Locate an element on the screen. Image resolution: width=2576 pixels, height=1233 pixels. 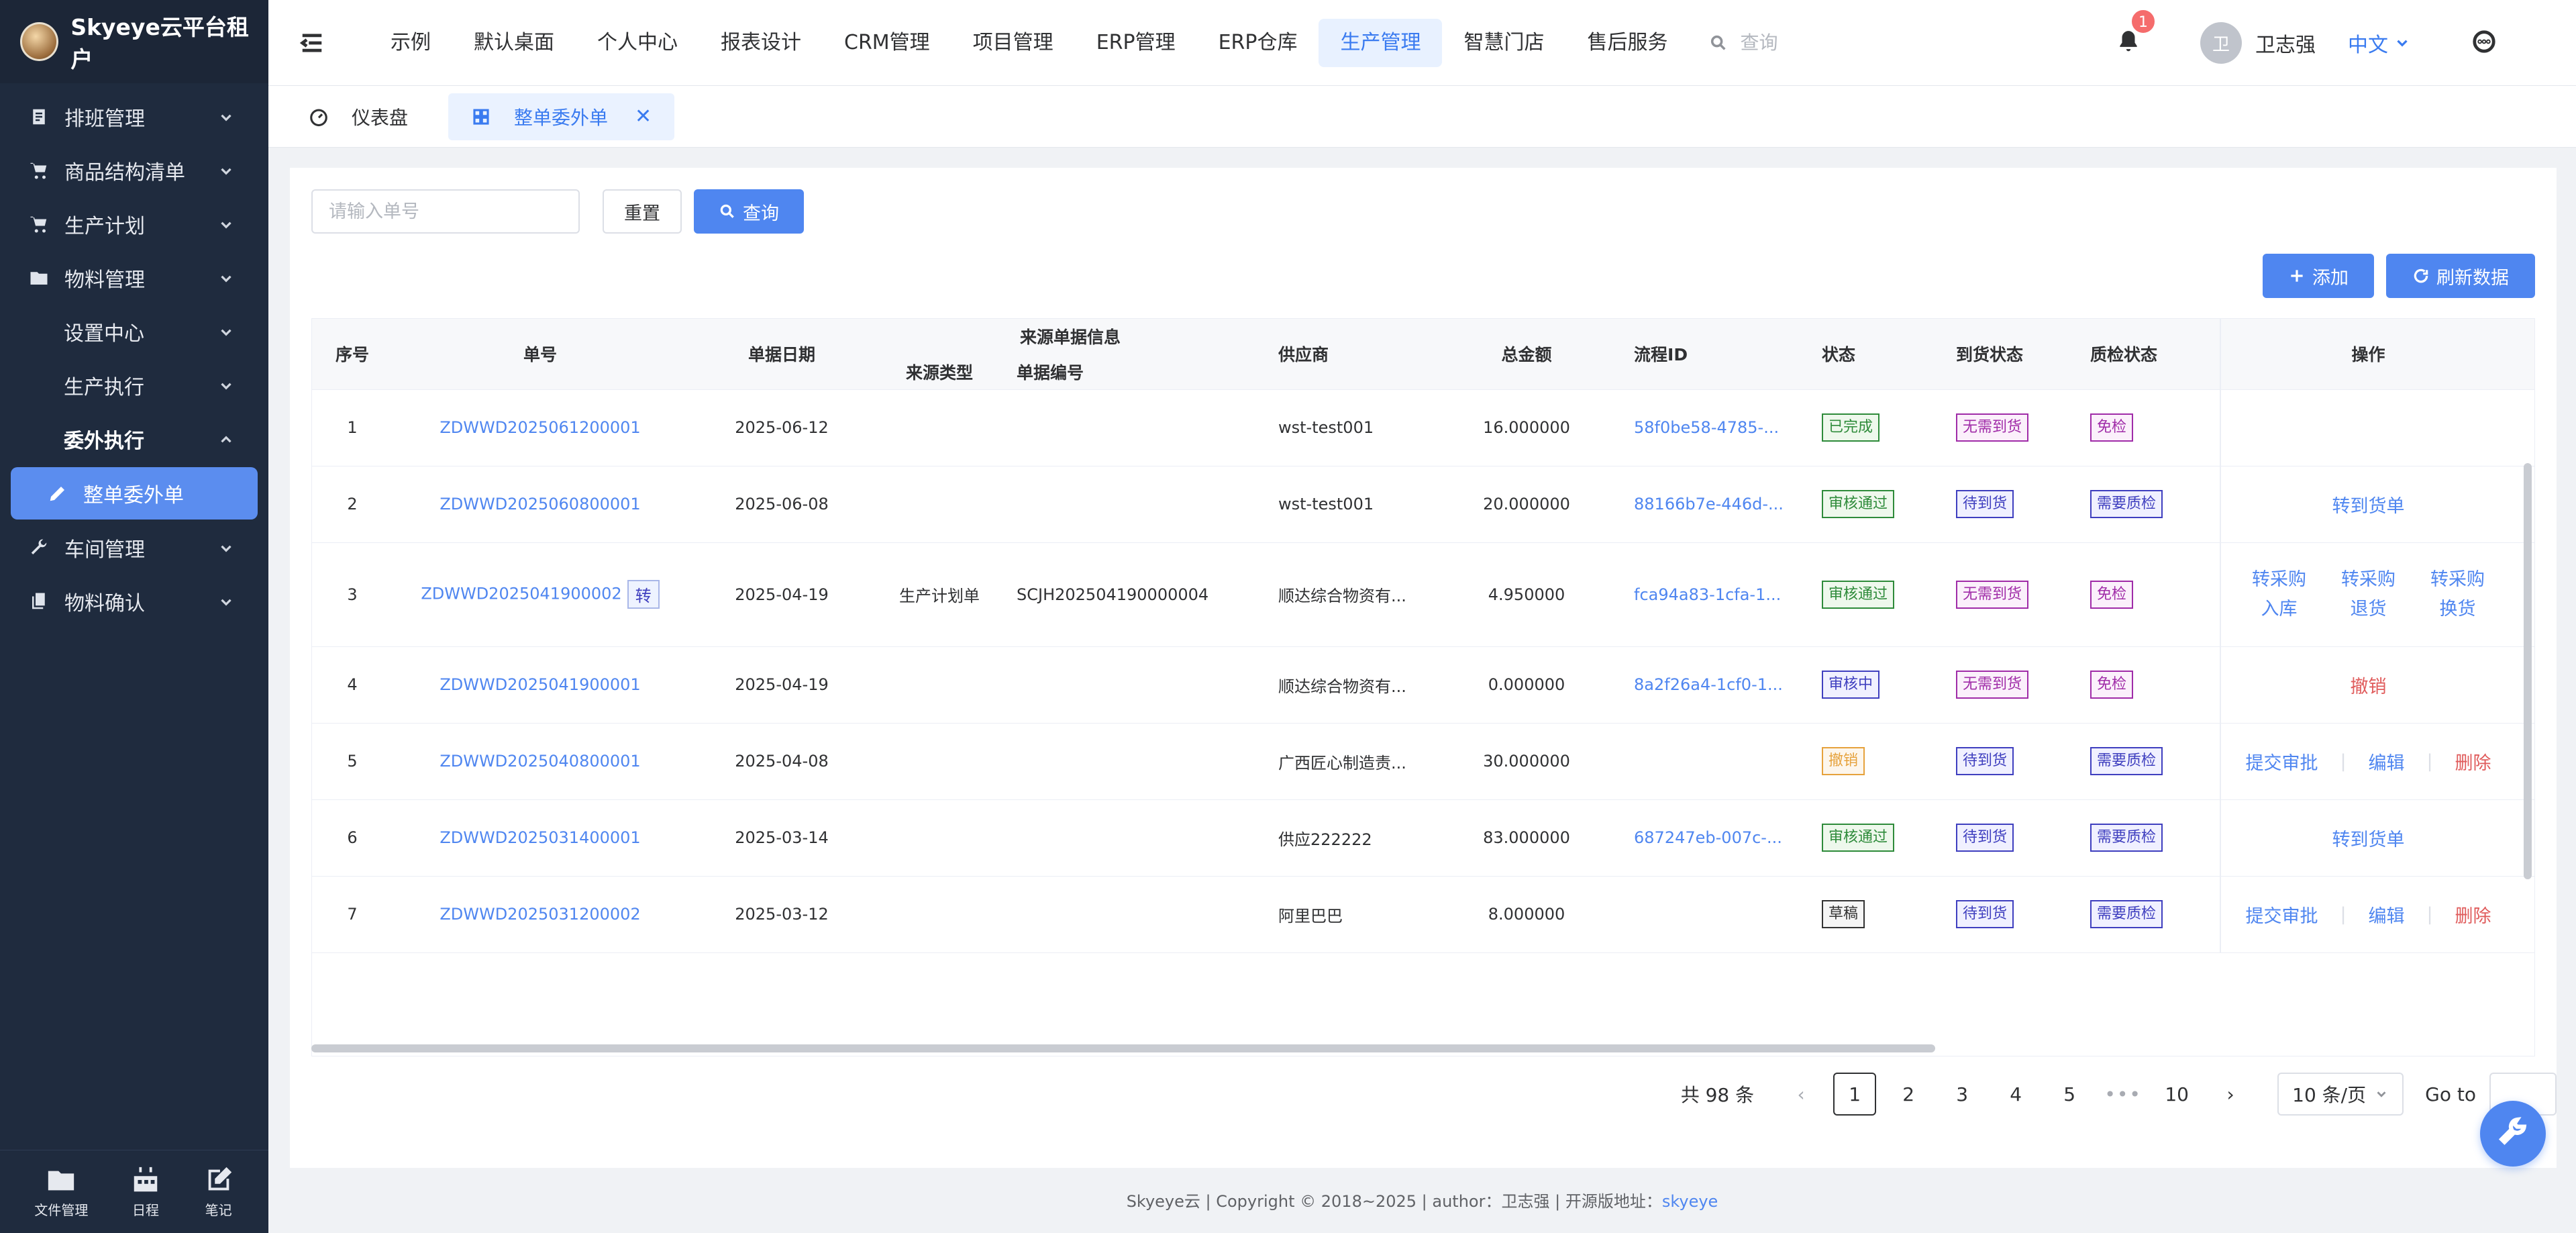
footer-link: skyeye is located at coordinates (1690, 1201).